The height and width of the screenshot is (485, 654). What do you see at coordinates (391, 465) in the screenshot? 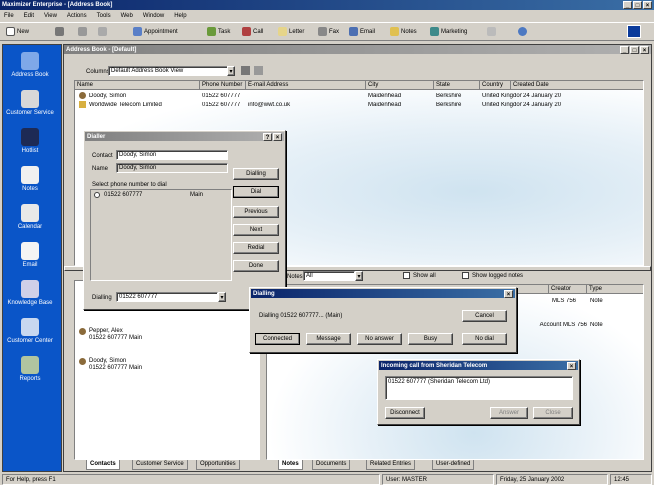
I see `tab-related-entries: Related Entries` at bounding box center [391, 465].